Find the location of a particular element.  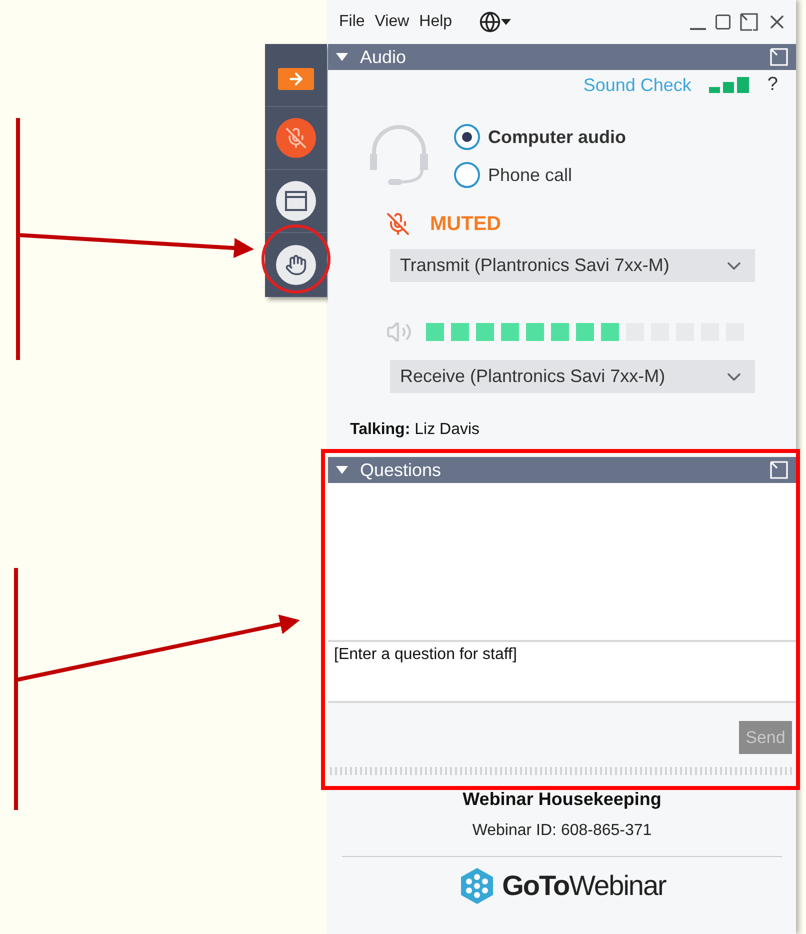

help-icon: ? is located at coordinates (772, 85).